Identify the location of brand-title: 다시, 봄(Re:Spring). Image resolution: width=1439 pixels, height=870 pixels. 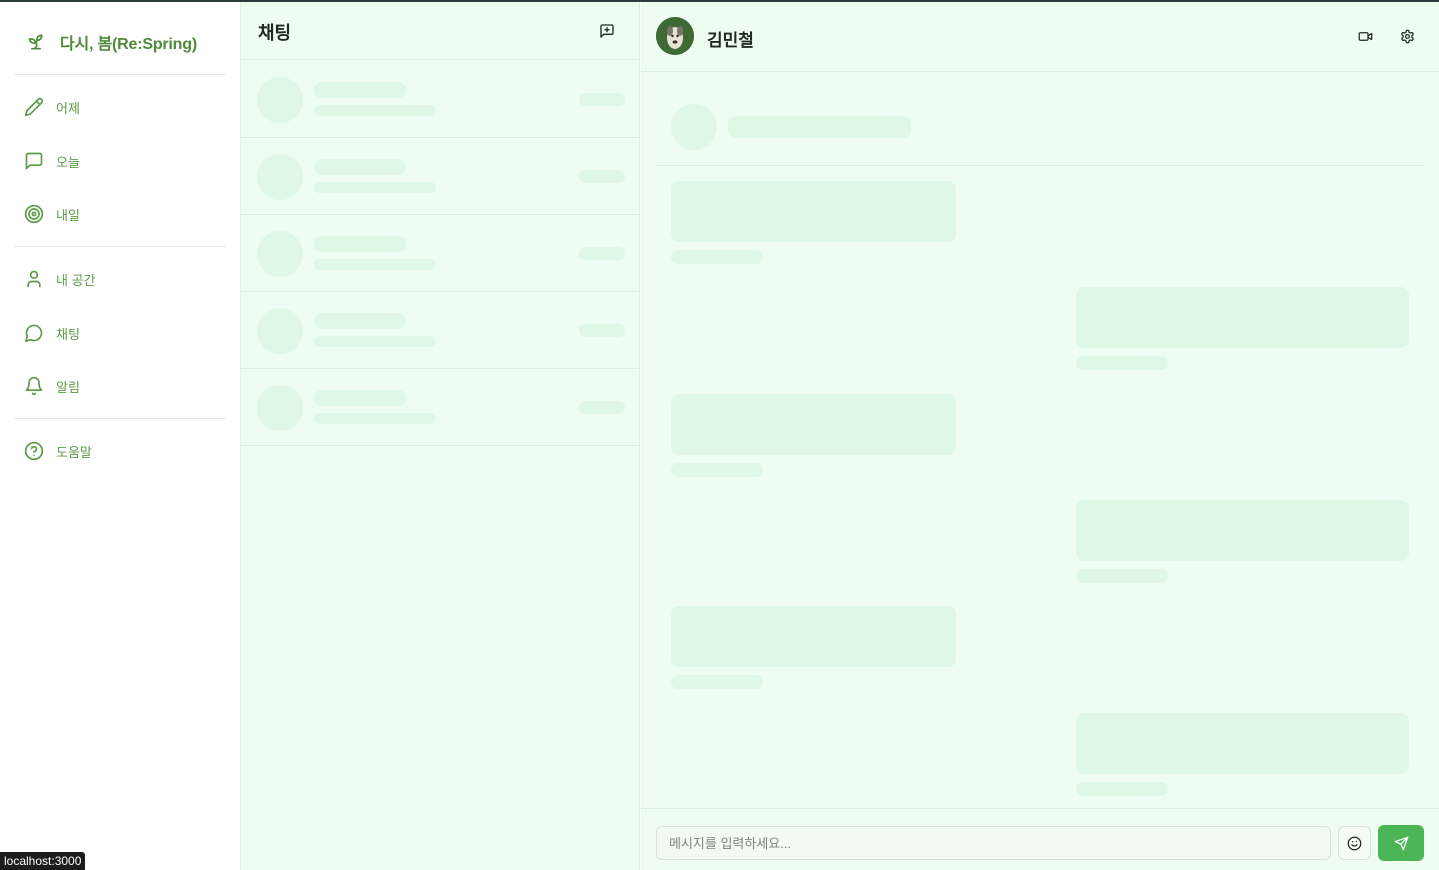
(128, 44).